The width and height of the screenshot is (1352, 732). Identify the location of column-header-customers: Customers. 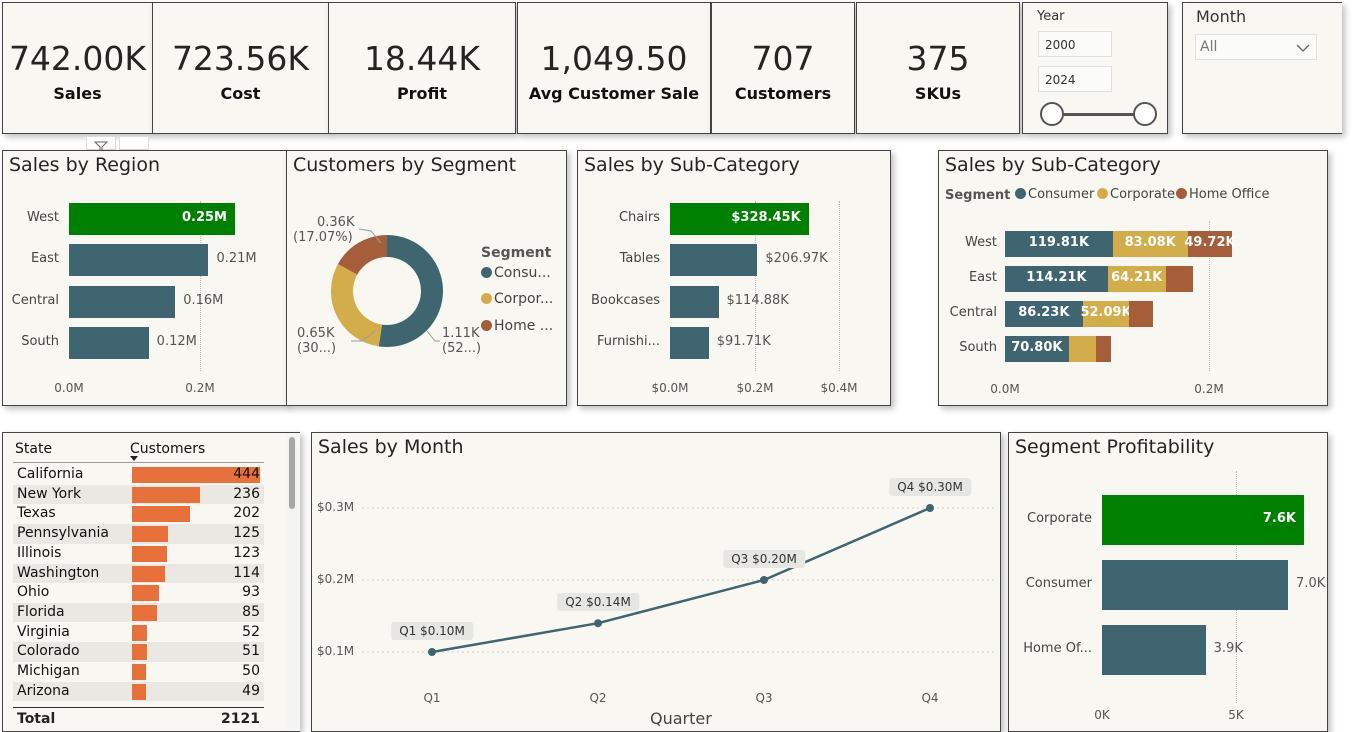
(167, 449).